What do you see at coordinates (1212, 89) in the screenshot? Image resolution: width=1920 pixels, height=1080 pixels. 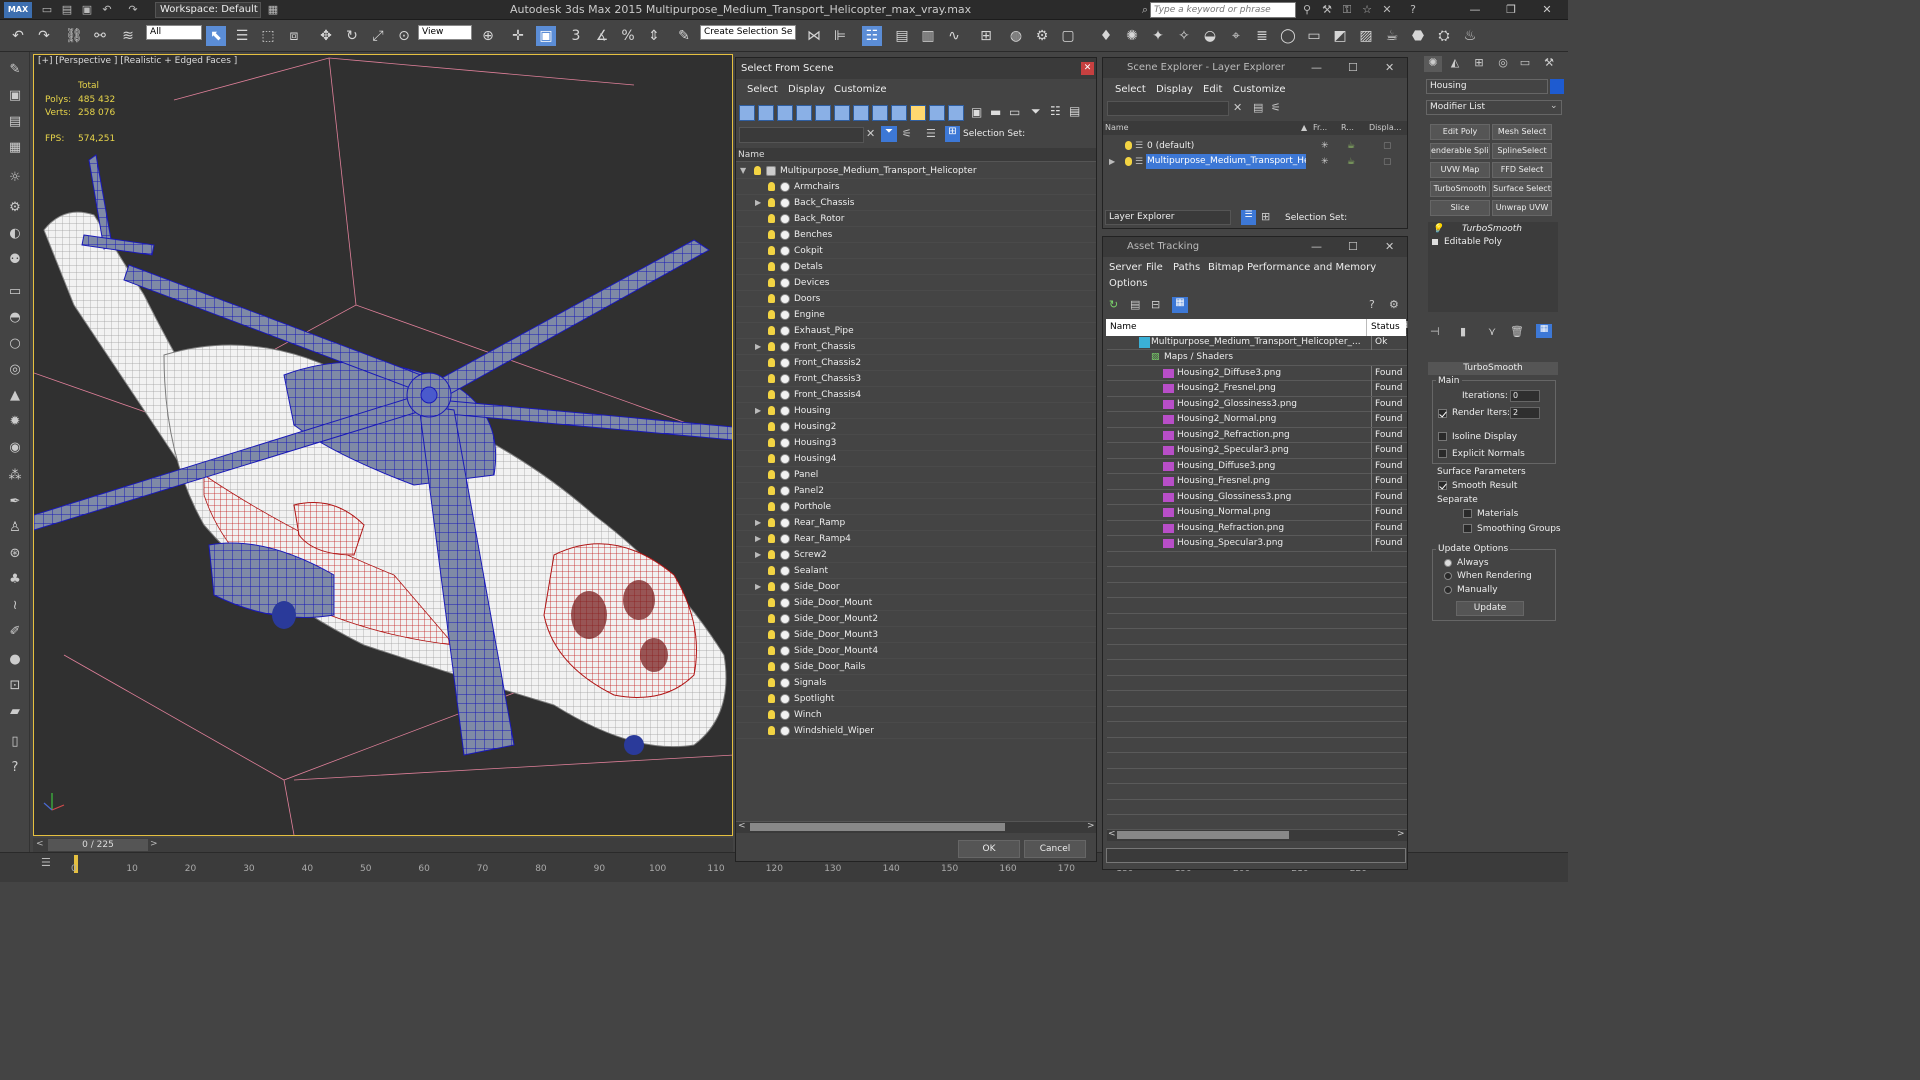 I see `menu-edit: Edit` at bounding box center [1212, 89].